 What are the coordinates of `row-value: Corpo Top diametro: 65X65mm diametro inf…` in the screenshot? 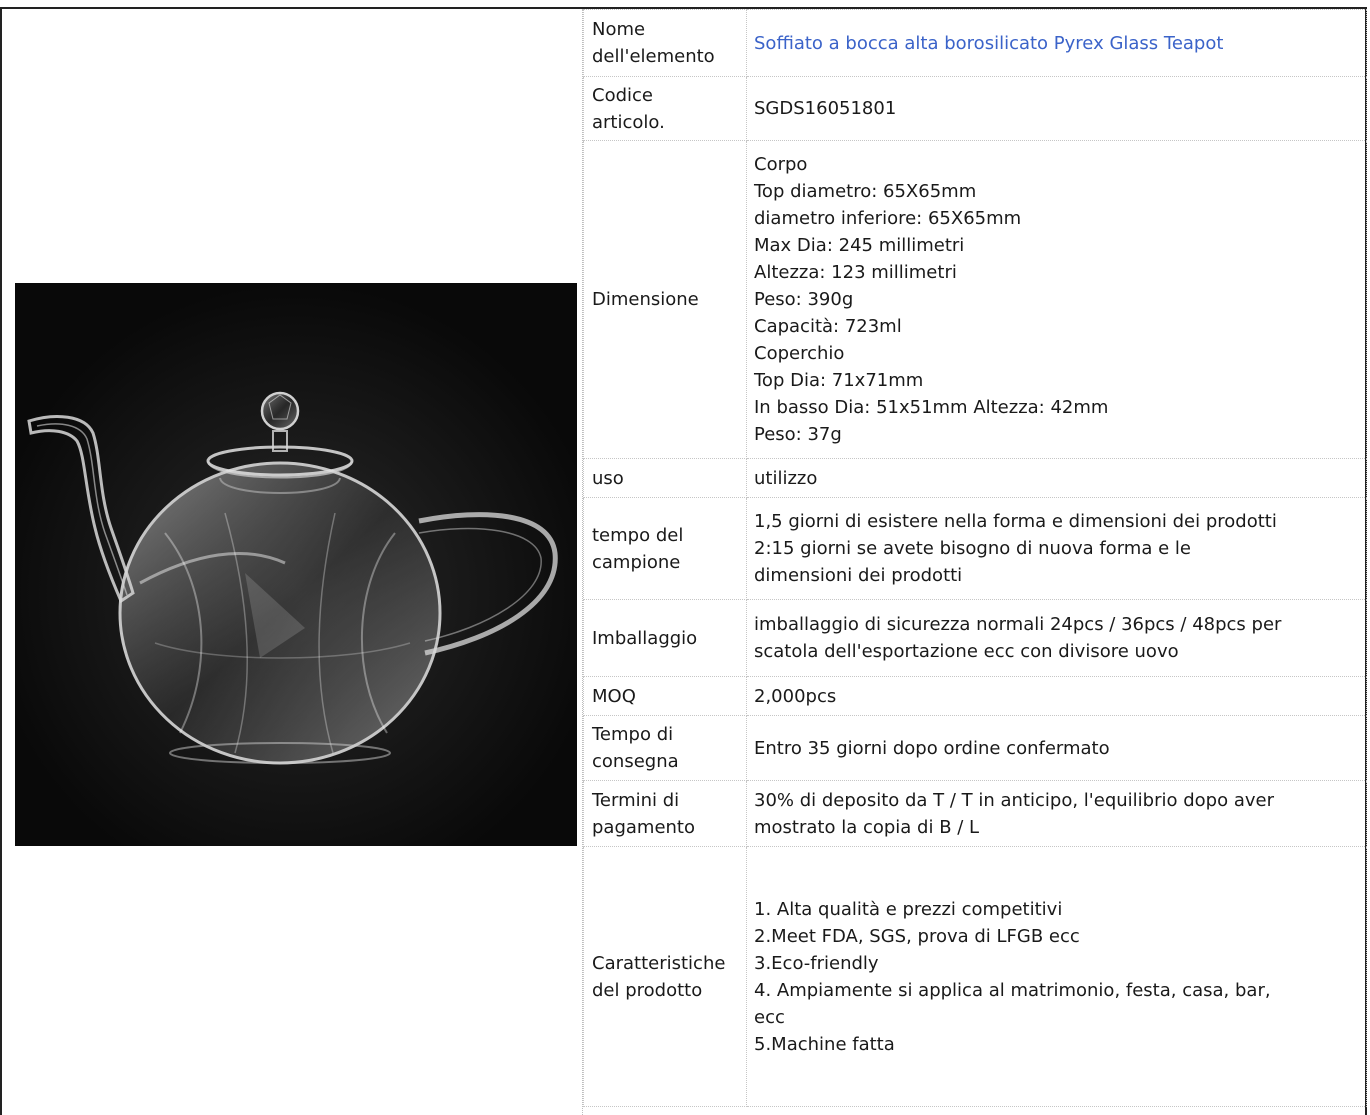 It's located at (1056, 299).